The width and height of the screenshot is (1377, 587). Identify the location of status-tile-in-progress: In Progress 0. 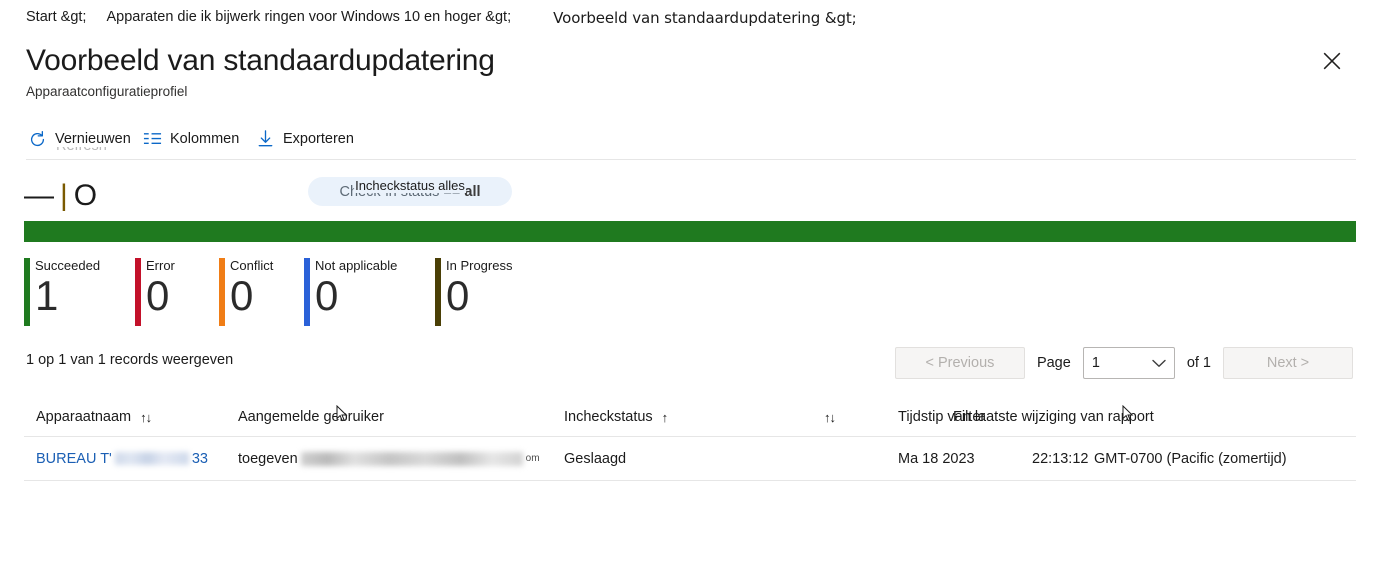
(473, 292).